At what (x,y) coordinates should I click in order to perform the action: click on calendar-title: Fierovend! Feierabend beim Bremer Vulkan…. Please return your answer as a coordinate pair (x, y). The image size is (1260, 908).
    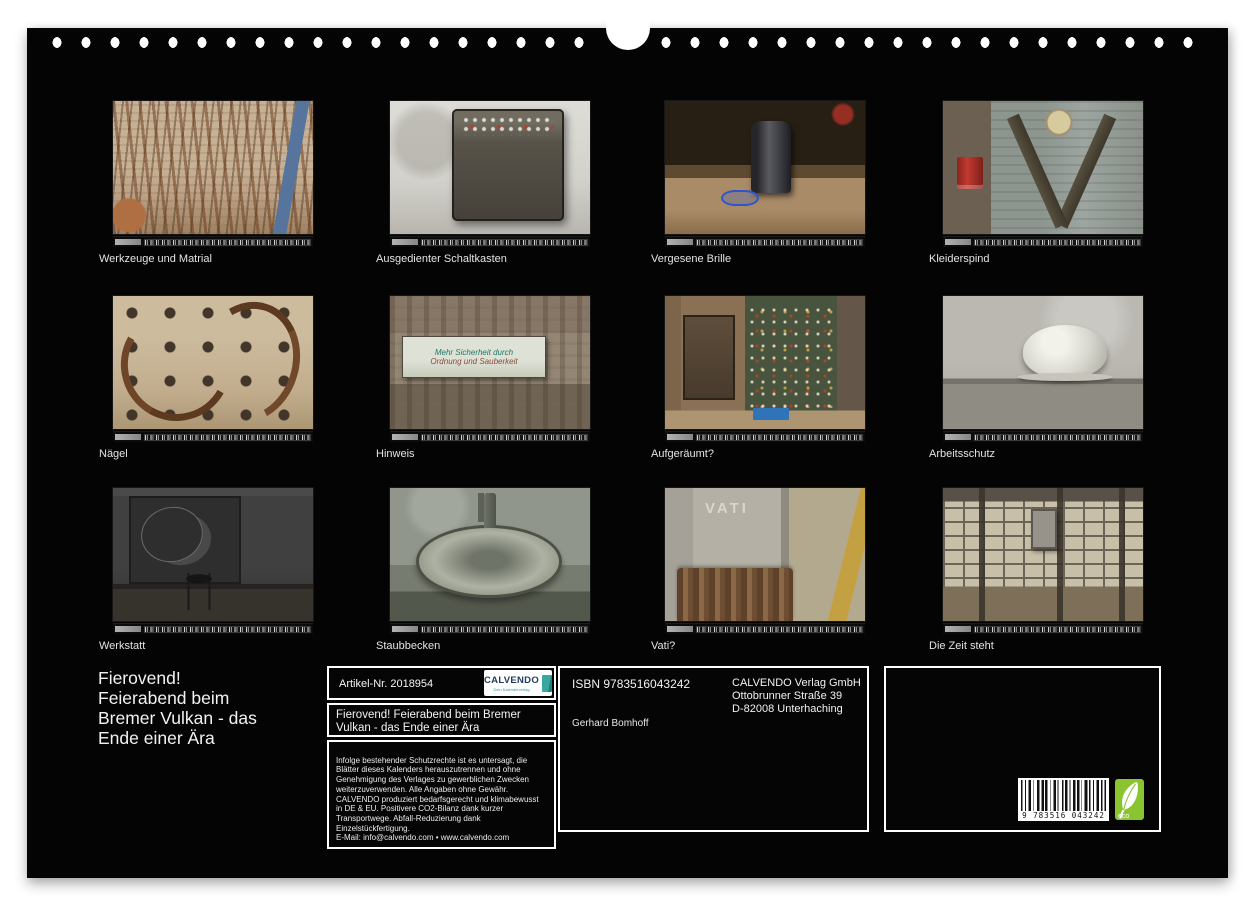
    Looking at the image, I should click on (177, 708).